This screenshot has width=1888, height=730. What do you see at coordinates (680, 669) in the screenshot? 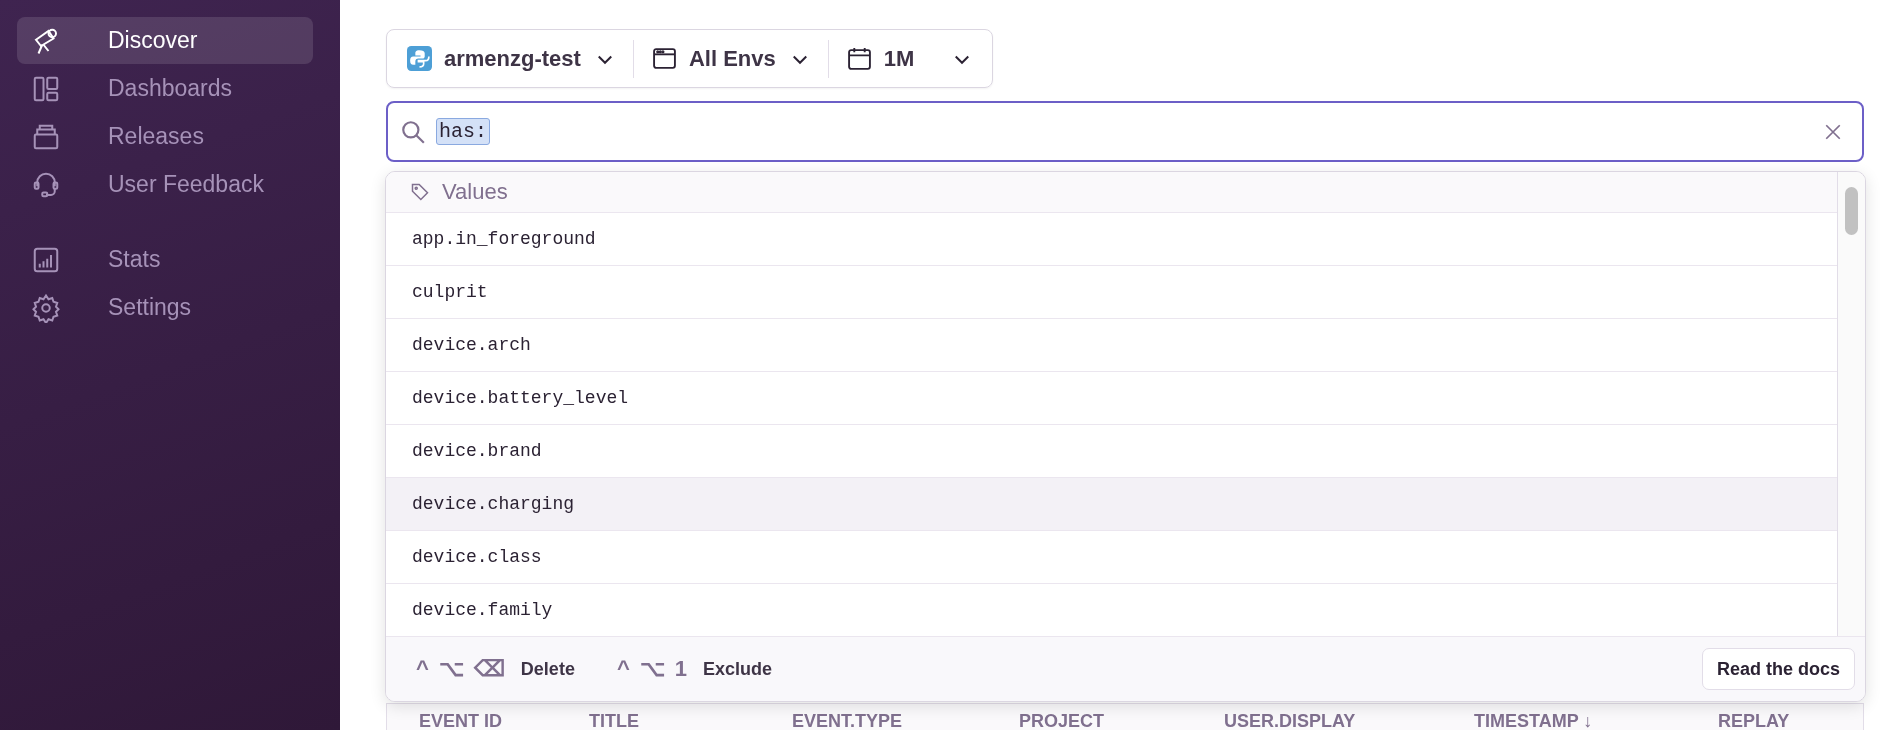
I see `key-symbol: 1` at bounding box center [680, 669].